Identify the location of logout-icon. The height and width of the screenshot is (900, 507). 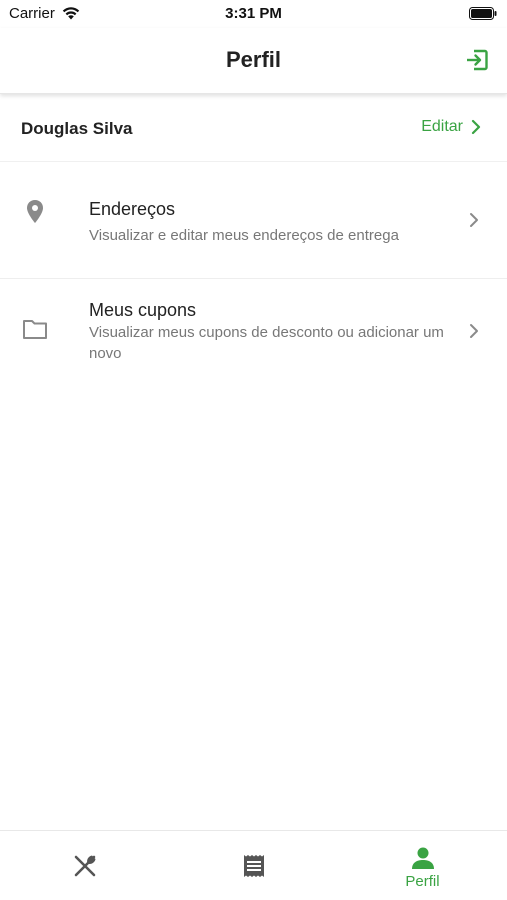
(477, 60).